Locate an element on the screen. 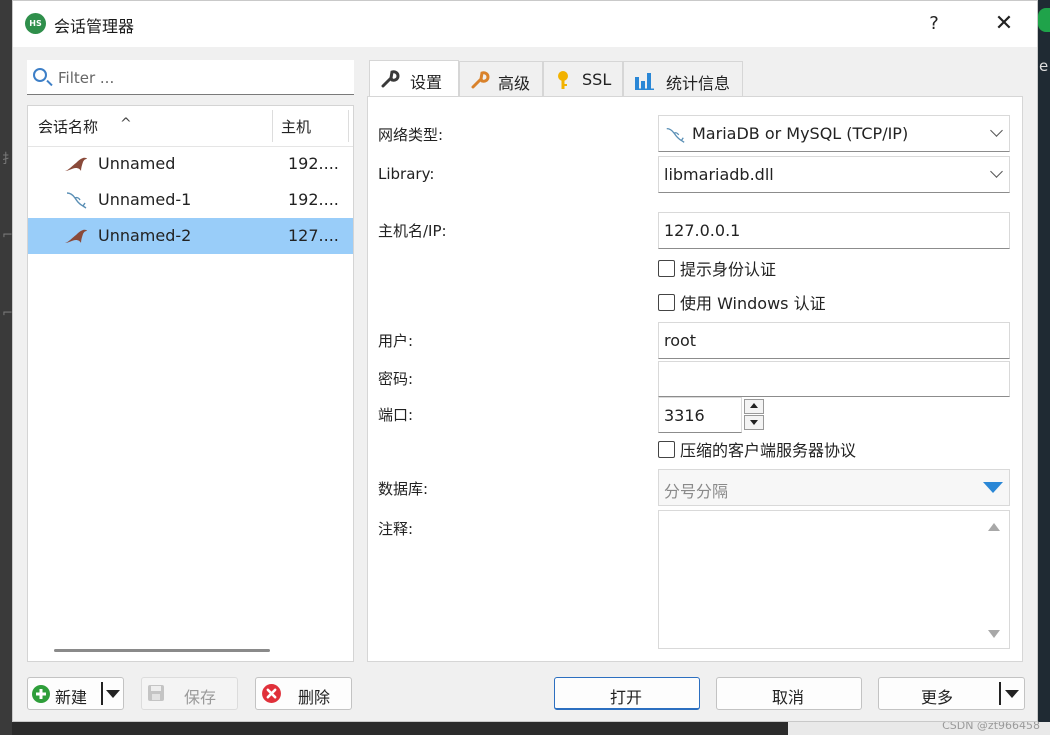 Image resolution: width=1050 pixels, height=735 pixels. tab-settings: 设置 is located at coordinates (414, 78).